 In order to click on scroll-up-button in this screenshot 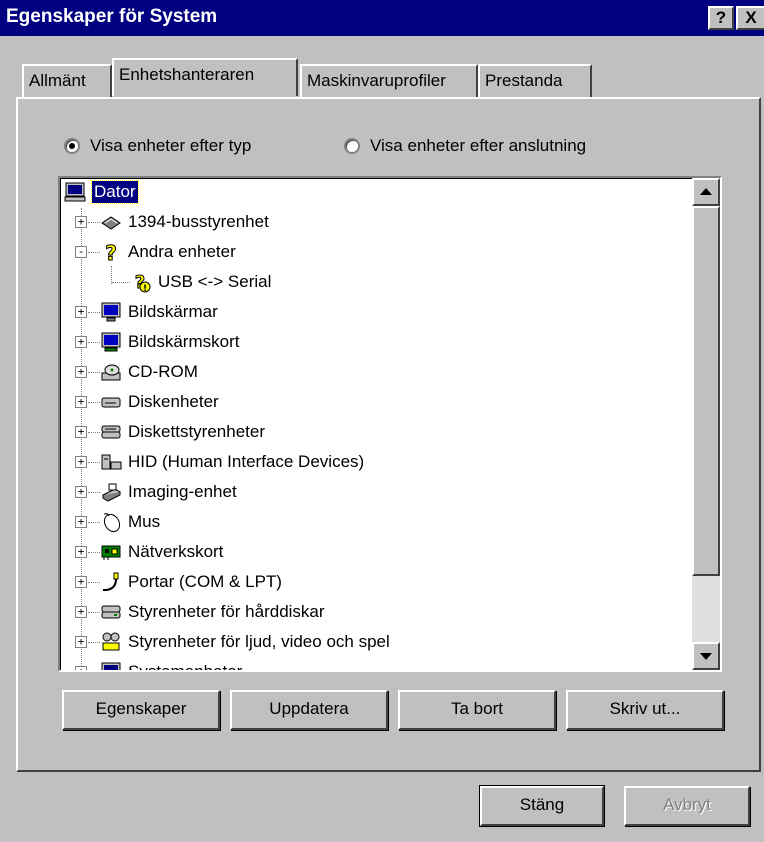, I will do `click(706, 192)`.